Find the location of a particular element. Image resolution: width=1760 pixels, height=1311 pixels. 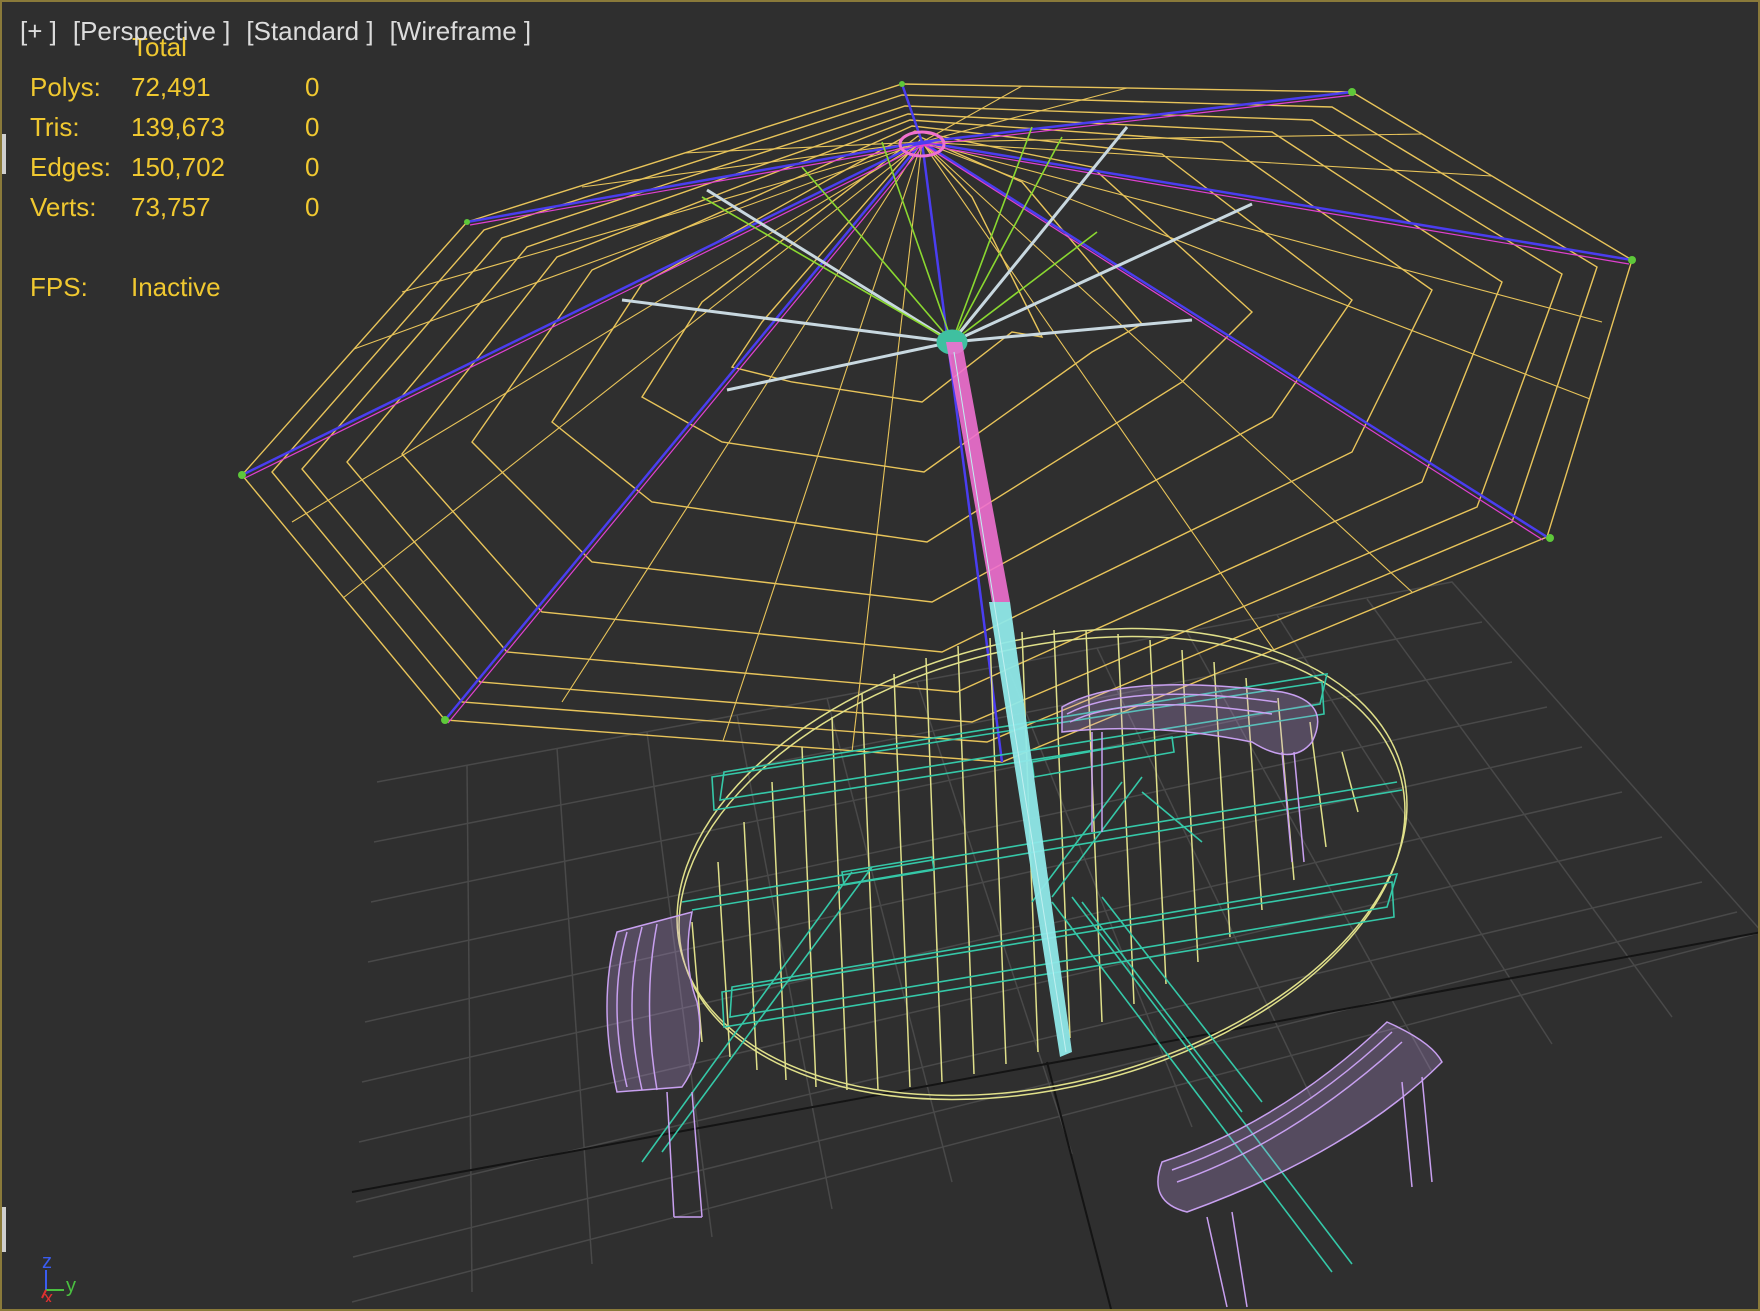

stats-total: 73,757 is located at coordinates (171, 207).